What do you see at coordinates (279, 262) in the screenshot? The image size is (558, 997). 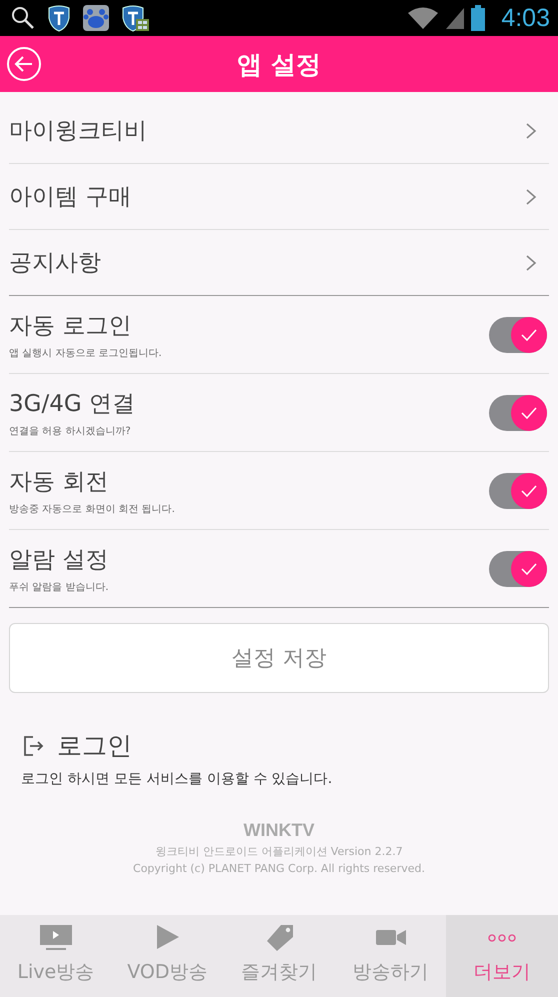 I see `menu-item: 공지사항` at bounding box center [279, 262].